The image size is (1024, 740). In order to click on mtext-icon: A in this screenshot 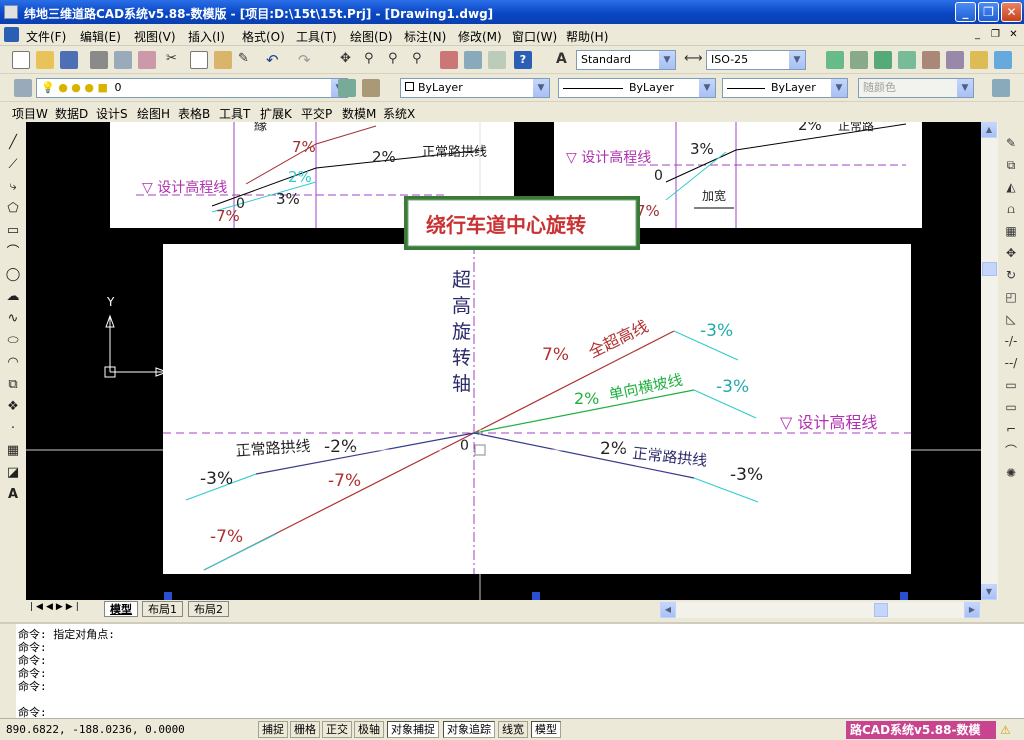, I will do `click(13, 495)`.